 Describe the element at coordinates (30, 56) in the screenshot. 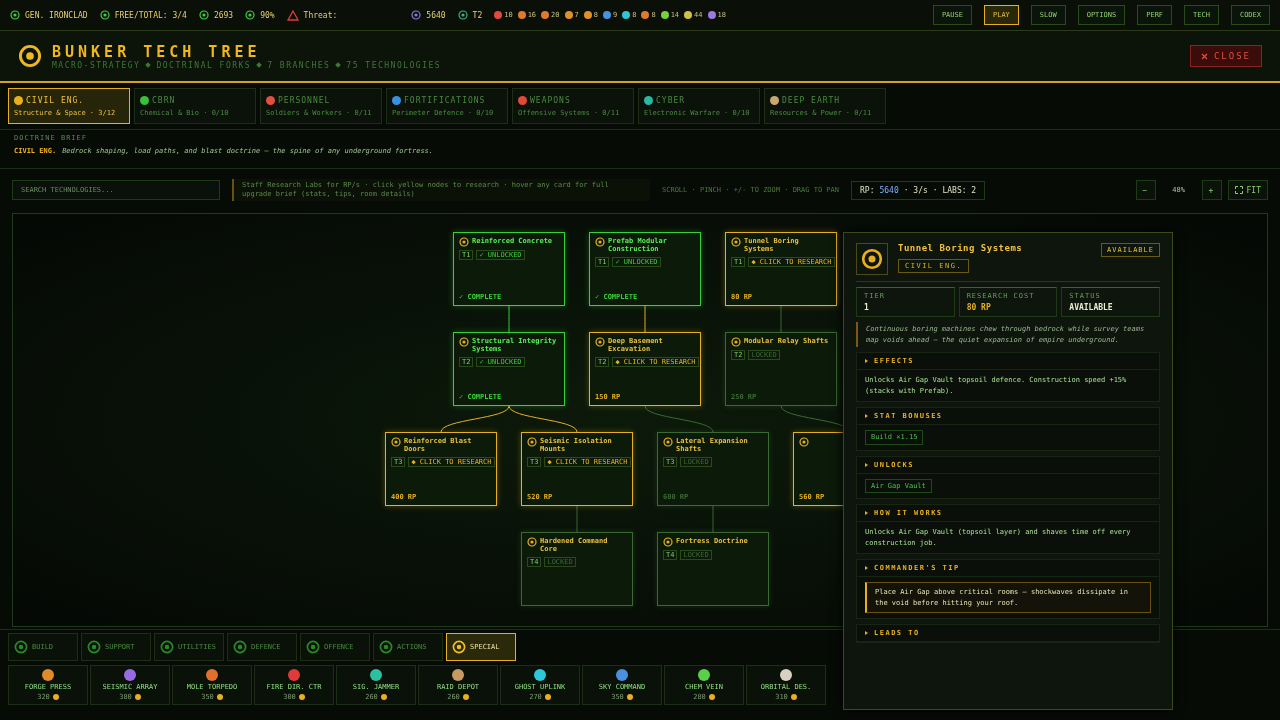

I see `emblem-icon` at that location.